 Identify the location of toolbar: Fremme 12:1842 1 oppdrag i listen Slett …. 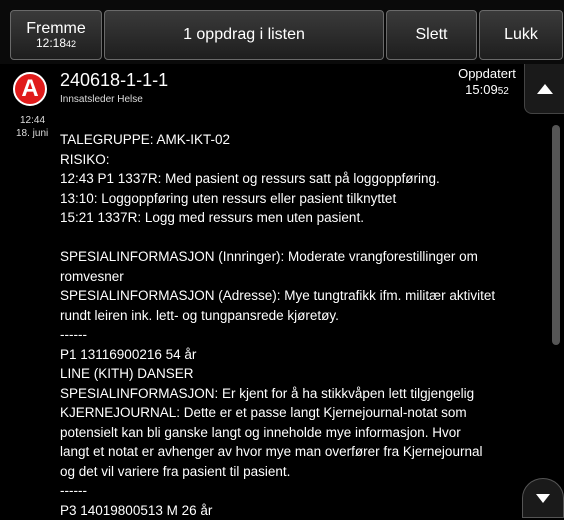
(282, 32).